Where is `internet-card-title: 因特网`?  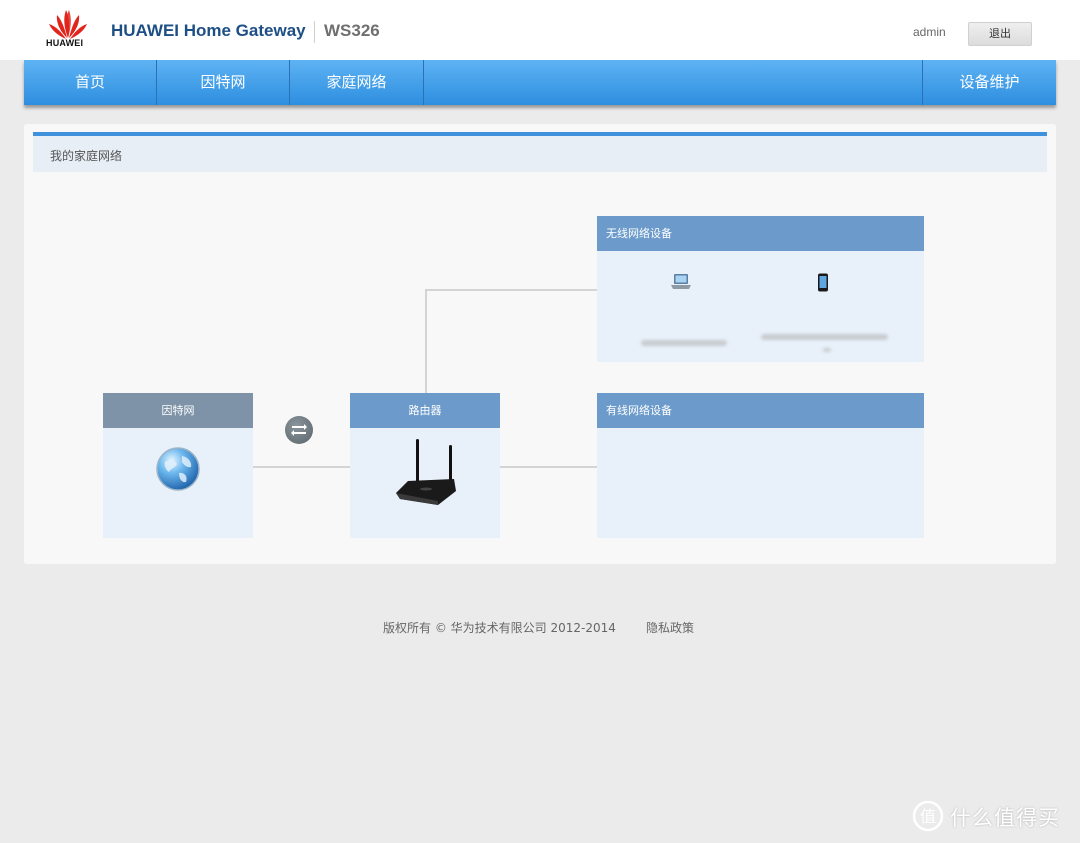
internet-card-title: 因特网 is located at coordinates (178, 410).